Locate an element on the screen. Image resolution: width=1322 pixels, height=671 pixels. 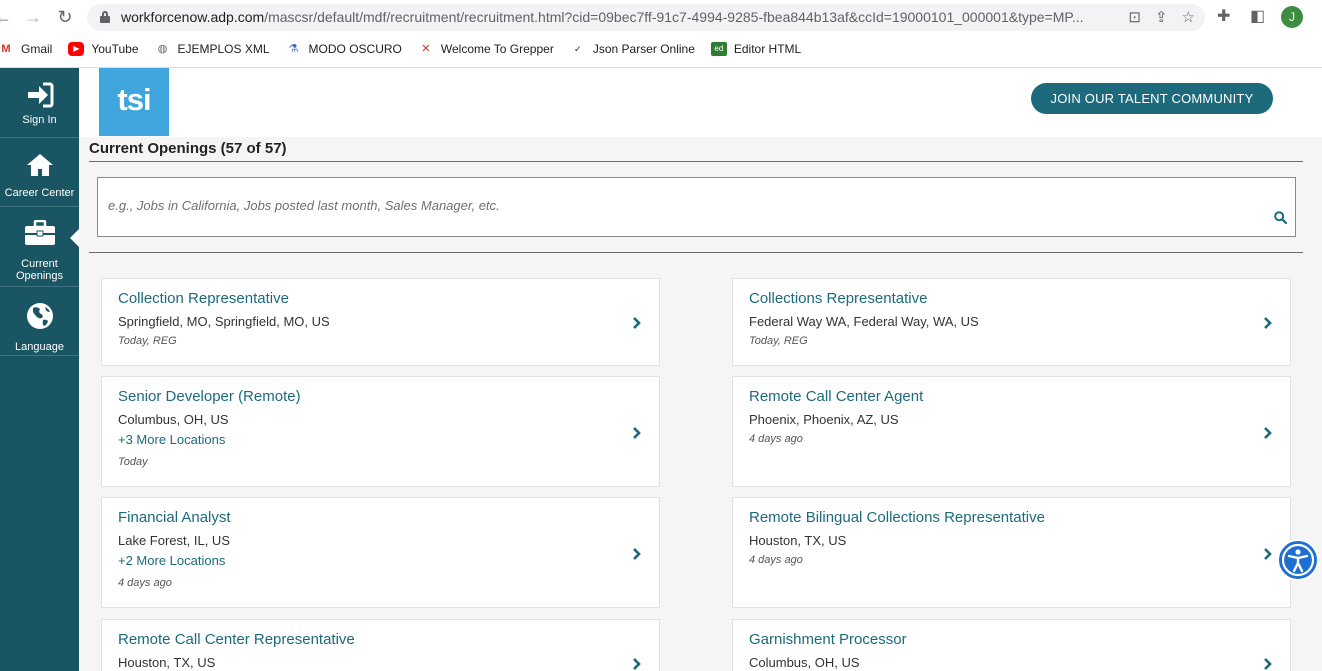
bookmark-json-parser: ✓ Json Parser Online is located at coordinates (632, 49).